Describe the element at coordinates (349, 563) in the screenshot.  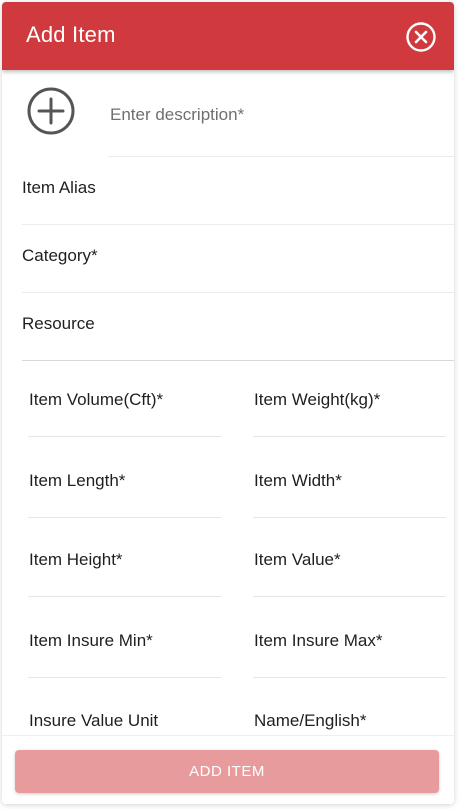
I see `item-value-field: Item Value*` at that location.